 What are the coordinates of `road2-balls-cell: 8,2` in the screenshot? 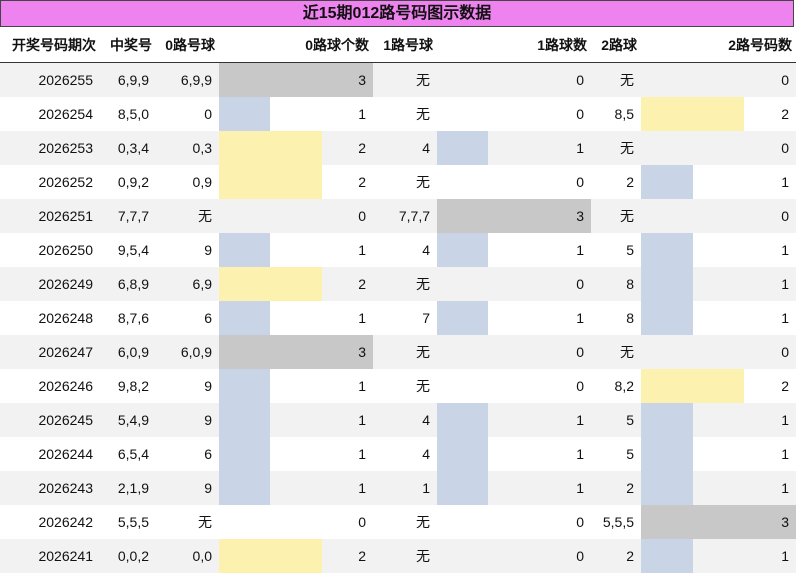 It's located at (624, 386).